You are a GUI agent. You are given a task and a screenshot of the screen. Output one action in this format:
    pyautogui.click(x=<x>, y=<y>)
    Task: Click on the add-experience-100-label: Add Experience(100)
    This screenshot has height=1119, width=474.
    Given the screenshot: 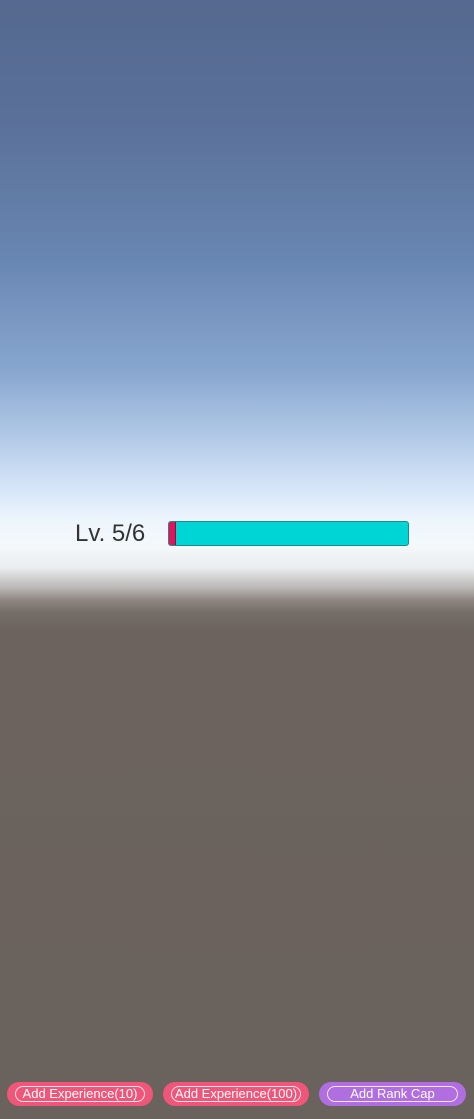 What is the action you would take?
    pyautogui.click(x=236, y=1093)
    